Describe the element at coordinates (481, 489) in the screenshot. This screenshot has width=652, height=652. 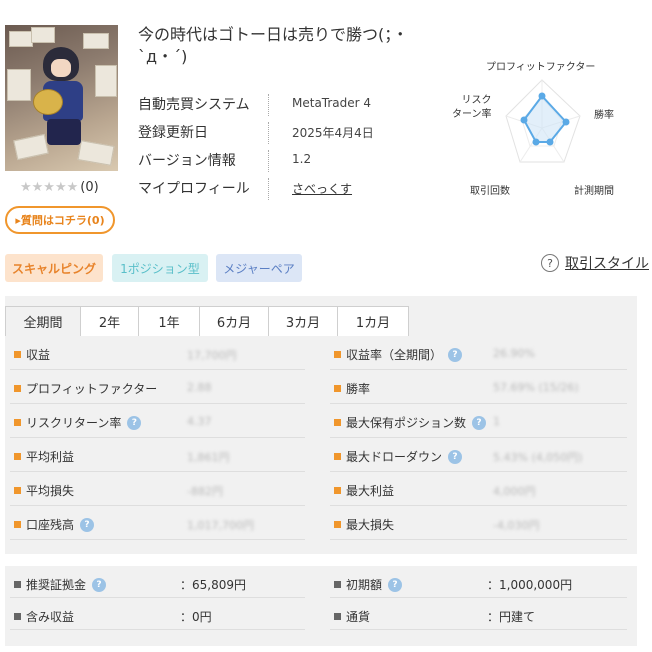
I see `stat-cell: 最大利益 4,000円` at that location.